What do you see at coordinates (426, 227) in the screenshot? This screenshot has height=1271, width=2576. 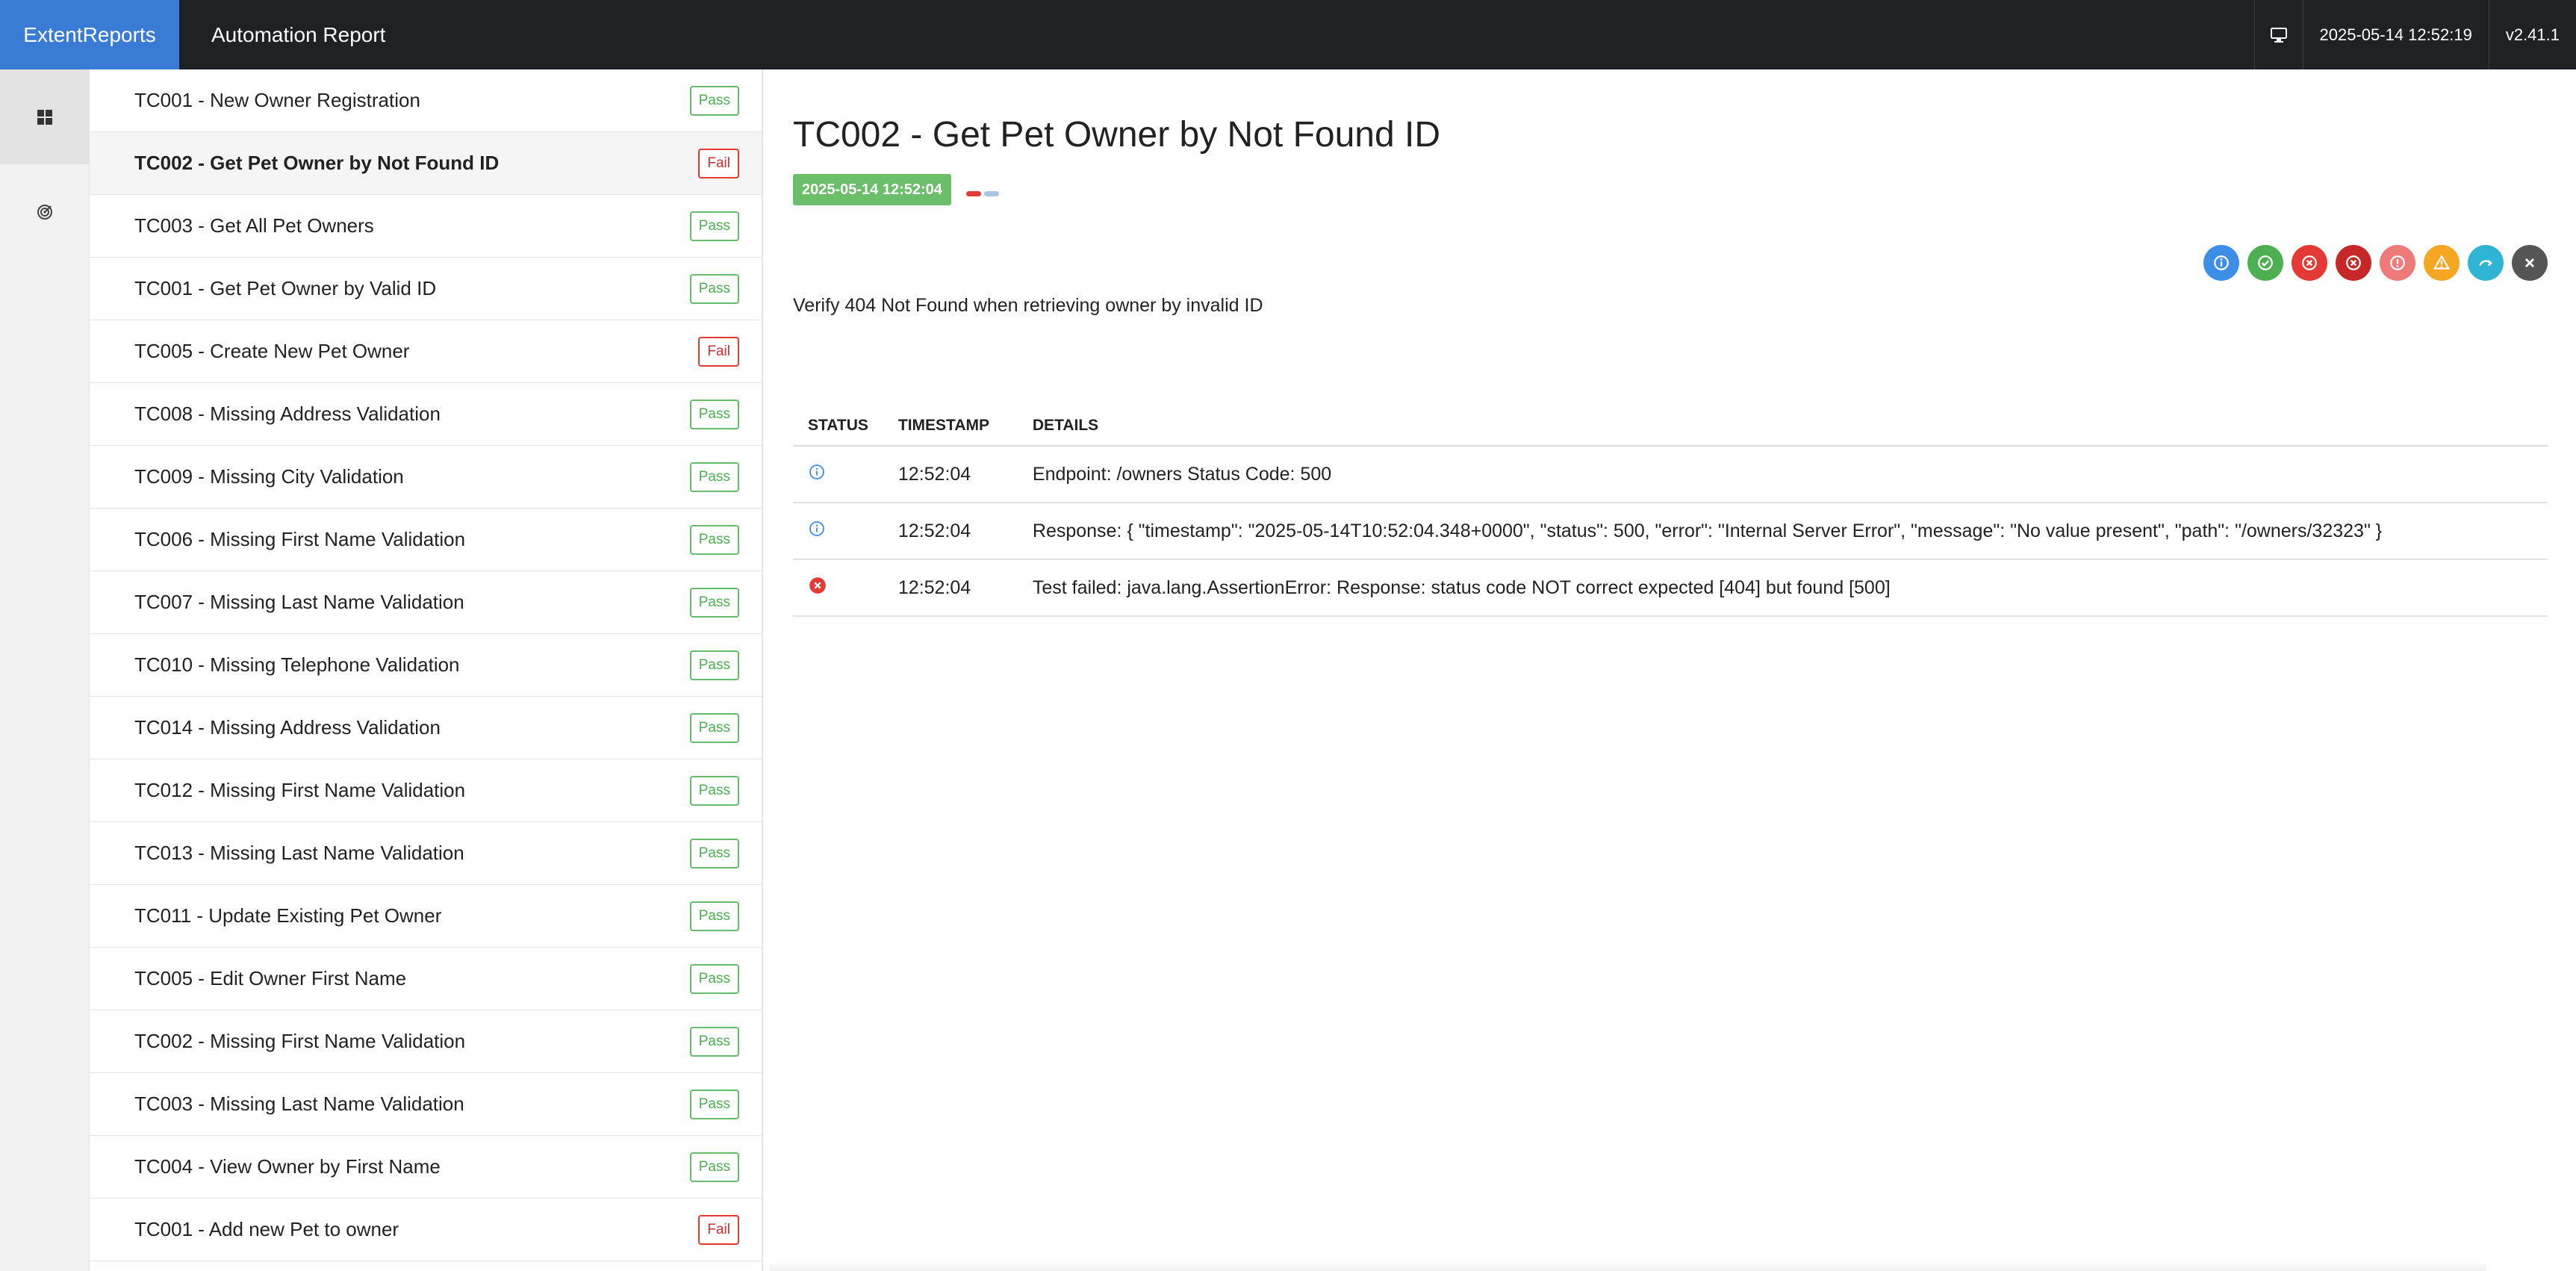 I see `test-list-item: TC003 - Get All Pet Owners Pass` at bounding box center [426, 227].